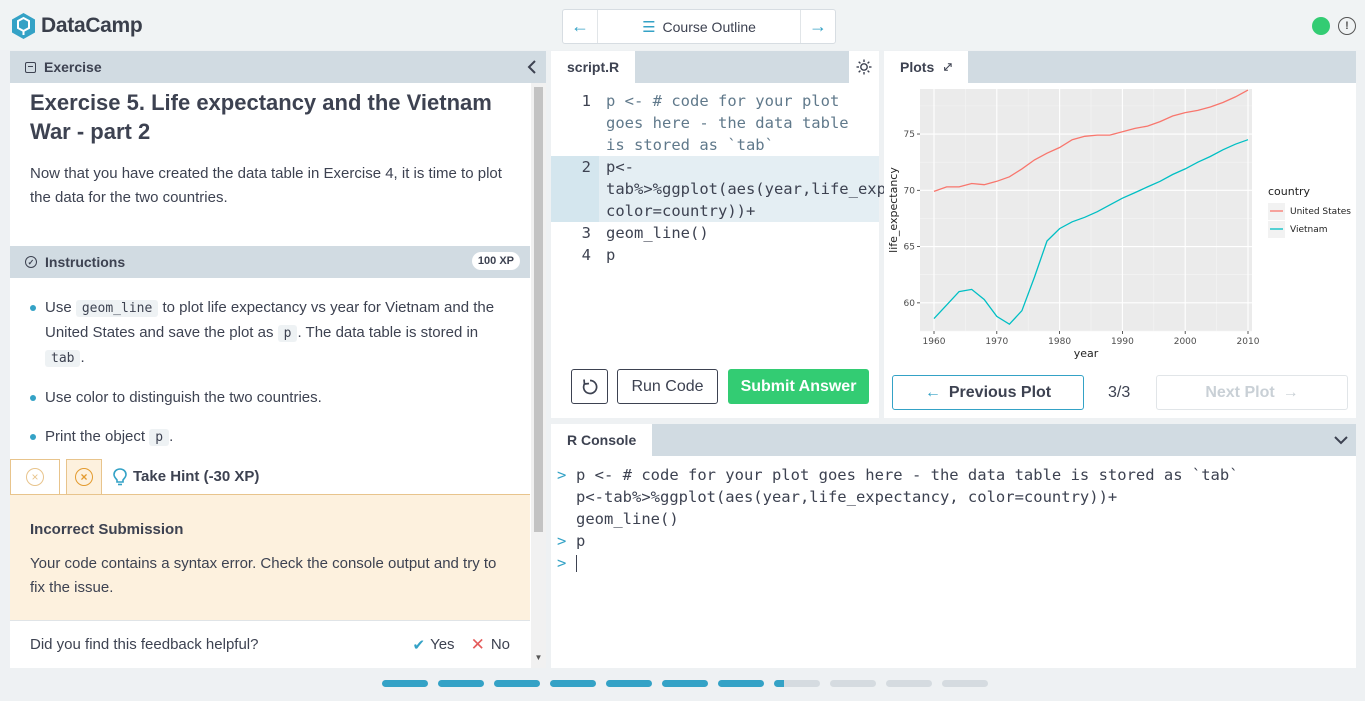 This screenshot has width=1365, height=701. I want to click on take-hint-button: Take Hint (-30 XP), so click(186, 476).